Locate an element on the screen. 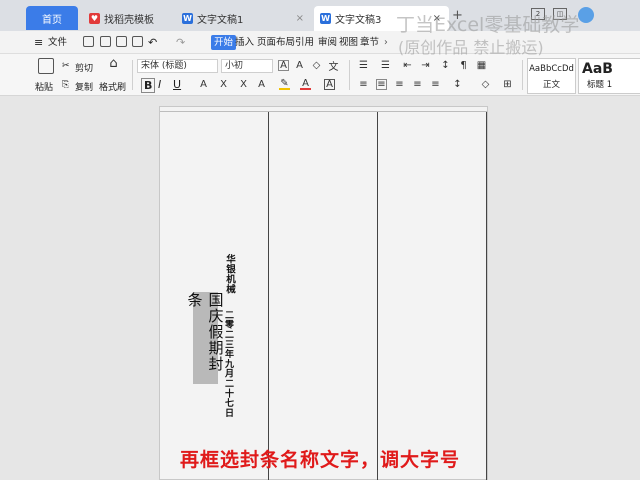  style-heading-sample: AaB is located at coordinates (597, 69).